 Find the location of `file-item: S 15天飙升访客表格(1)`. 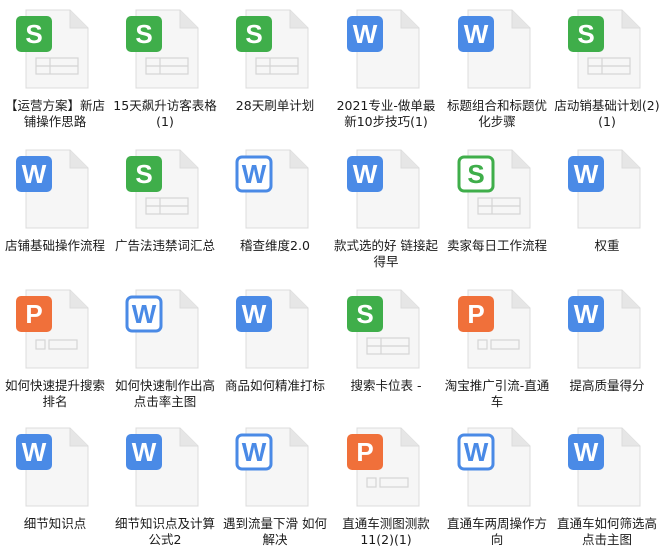

file-item: S 15天飙升访客表格(1) is located at coordinates (165, 68).